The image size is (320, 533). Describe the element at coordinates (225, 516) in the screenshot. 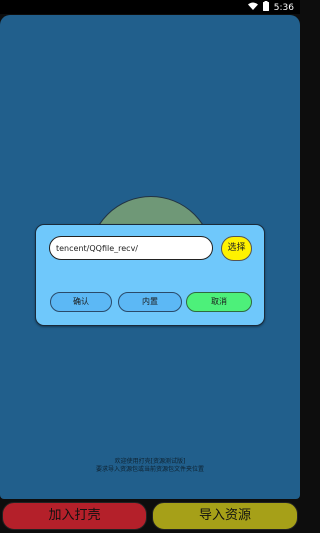

I see `import-resource-button: 导入资源` at that location.